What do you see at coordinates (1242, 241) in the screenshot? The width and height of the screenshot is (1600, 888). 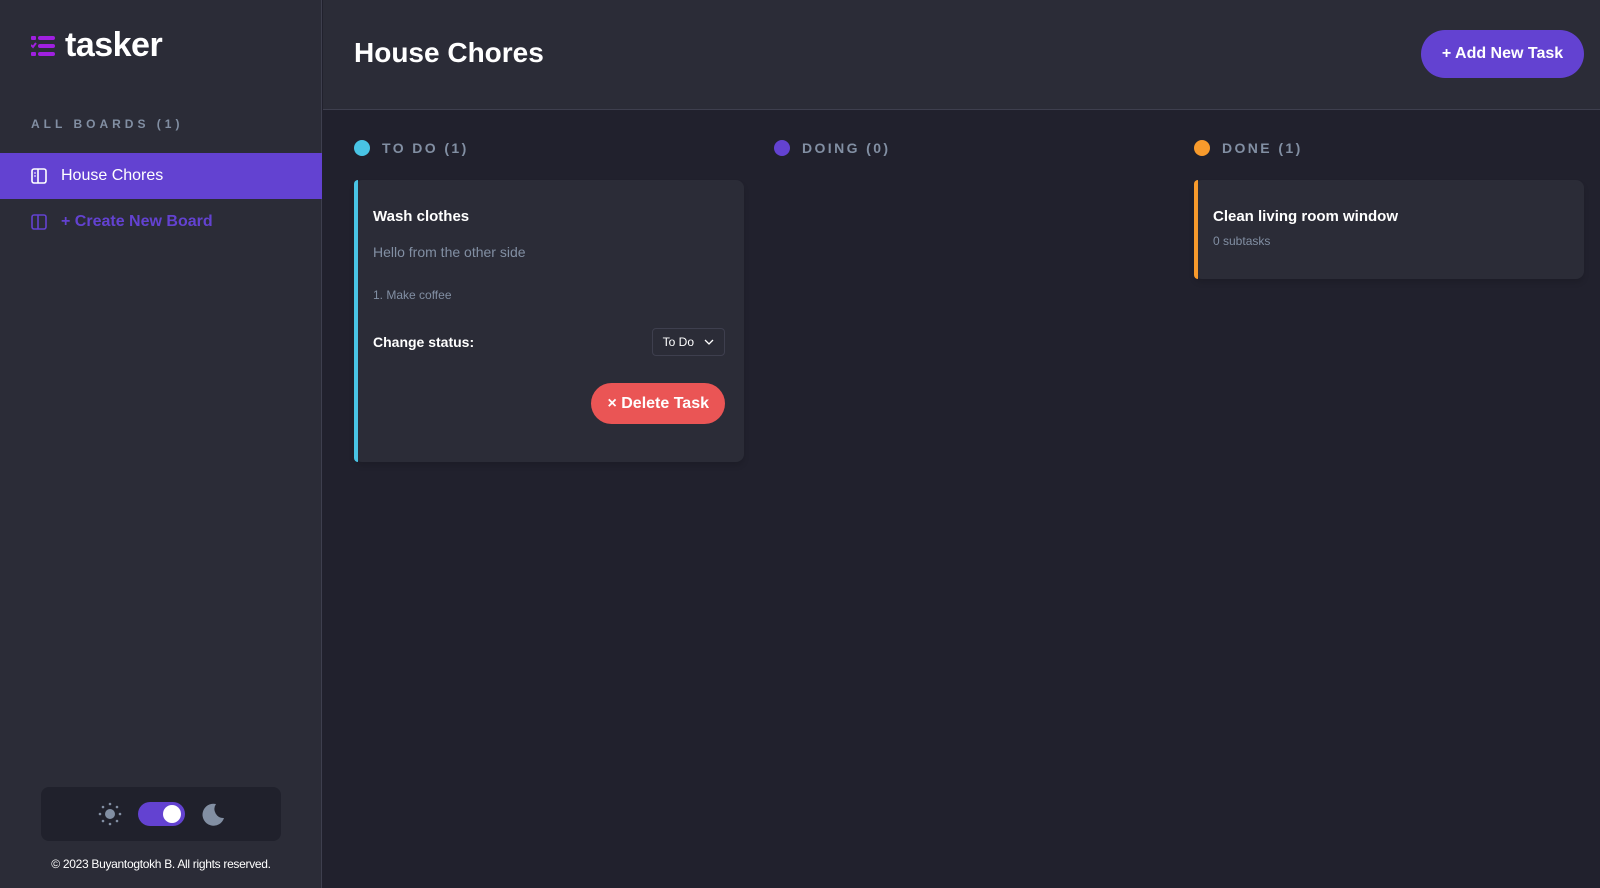 I see `subtask-count: 0 subtasks` at bounding box center [1242, 241].